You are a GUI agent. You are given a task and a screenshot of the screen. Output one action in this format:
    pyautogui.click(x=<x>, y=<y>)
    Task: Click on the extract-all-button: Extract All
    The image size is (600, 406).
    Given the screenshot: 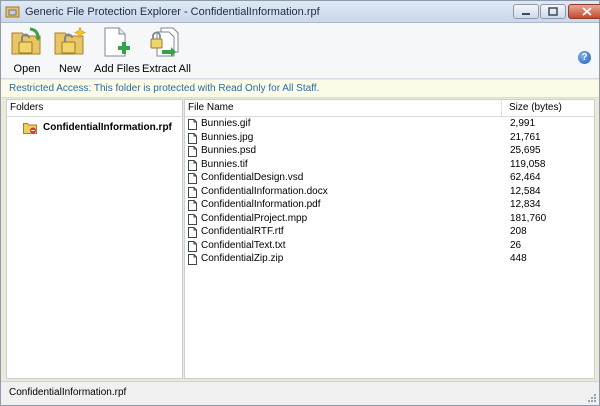 What is the action you would take?
    pyautogui.click(x=166, y=51)
    